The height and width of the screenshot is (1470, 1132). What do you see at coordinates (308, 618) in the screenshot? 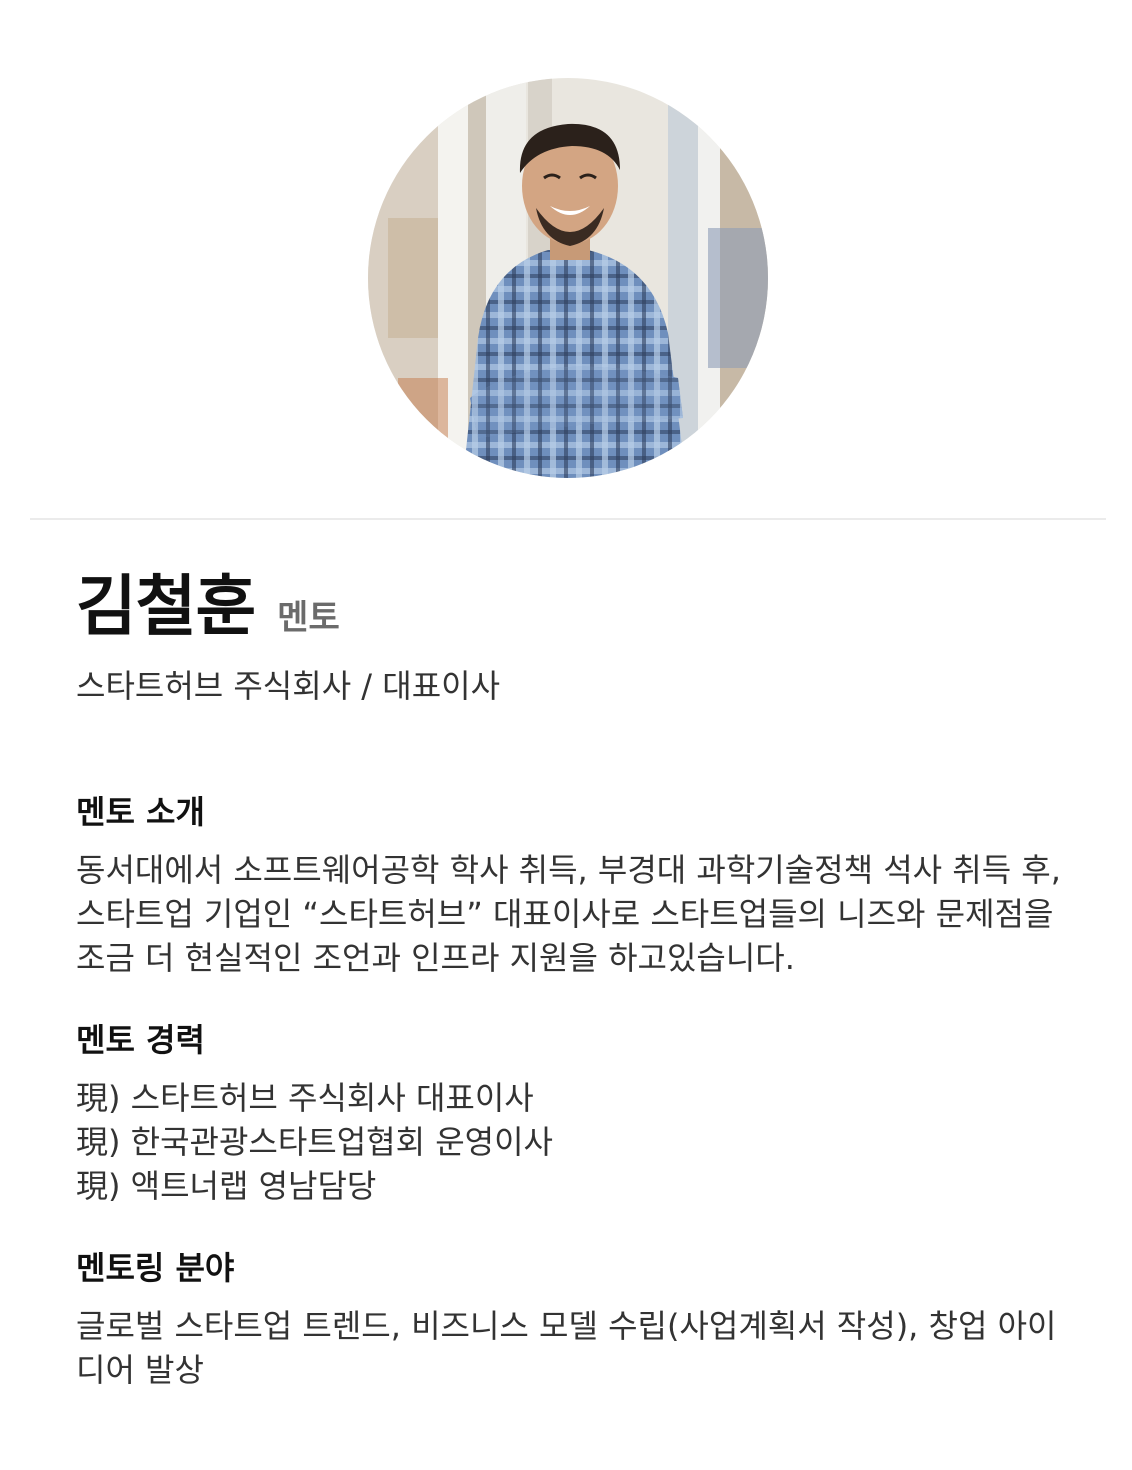
I see `mentor-role: 멘토` at bounding box center [308, 618].